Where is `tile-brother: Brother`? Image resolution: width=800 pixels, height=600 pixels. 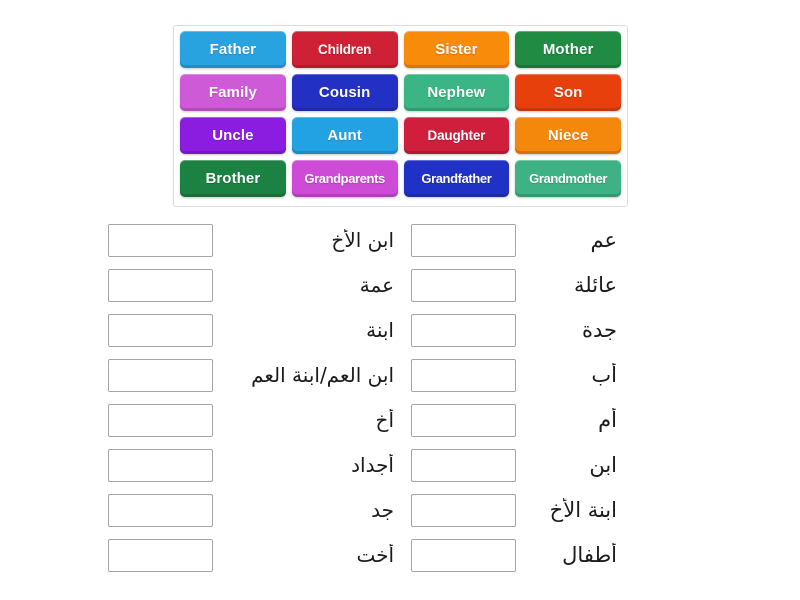
tile-brother: Brother is located at coordinates (233, 178).